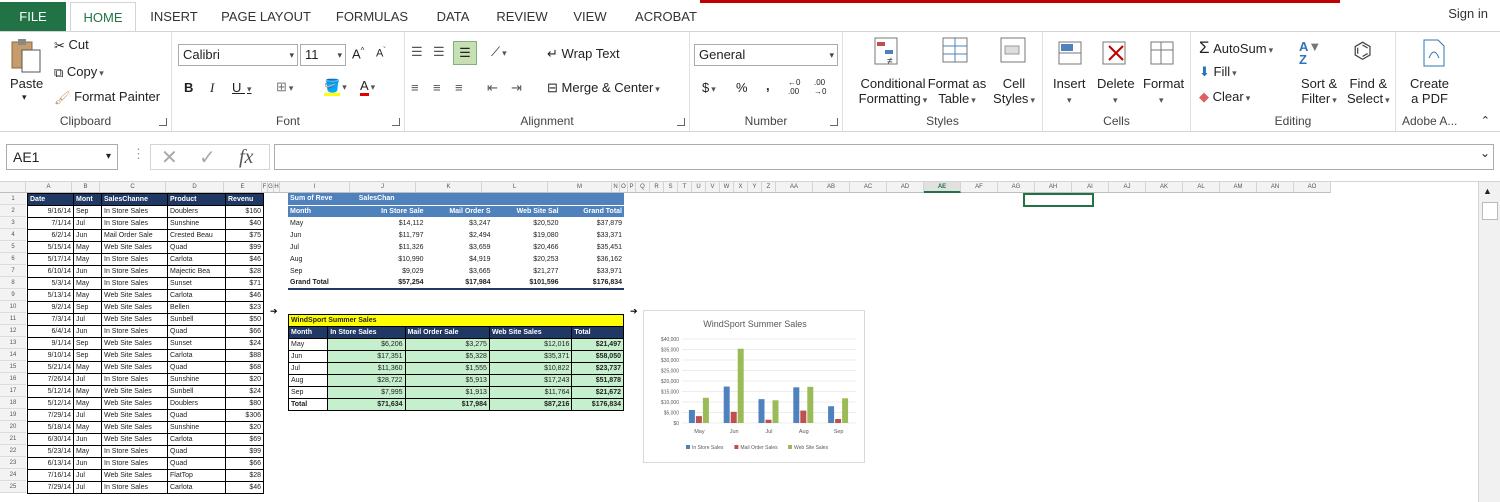 The height and width of the screenshot is (502, 1500). What do you see at coordinates (13, 319) in the screenshot?
I see `row-header-11: 11` at bounding box center [13, 319].